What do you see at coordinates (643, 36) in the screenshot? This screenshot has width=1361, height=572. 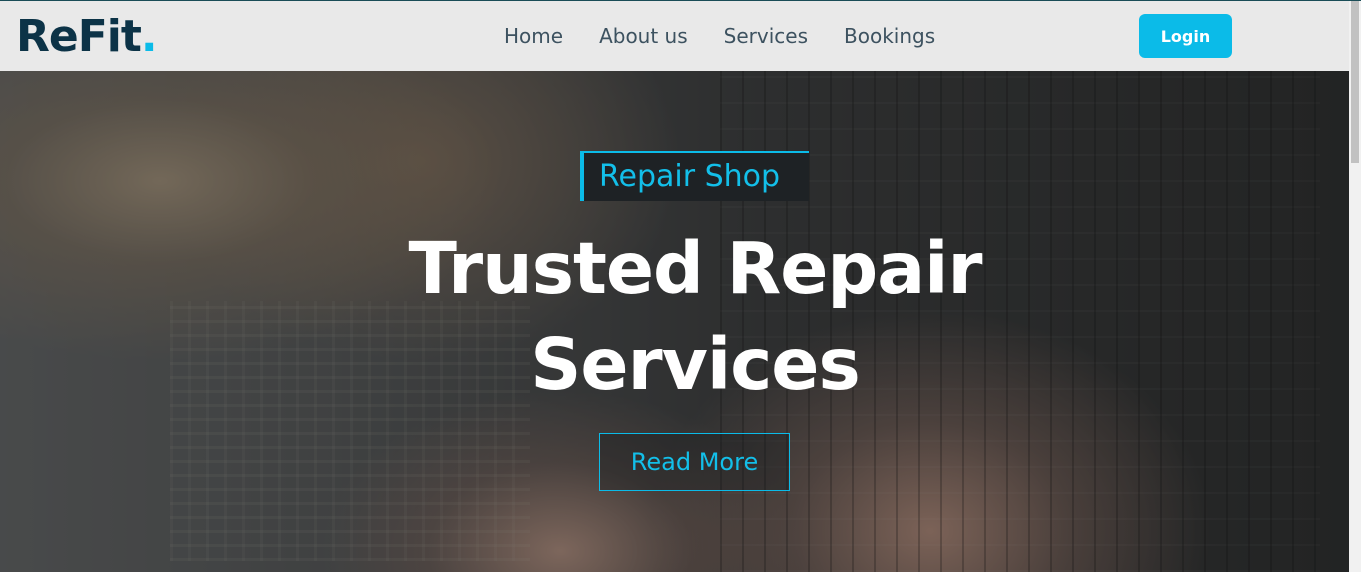 I see `nav-link-about-us: About us` at bounding box center [643, 36].